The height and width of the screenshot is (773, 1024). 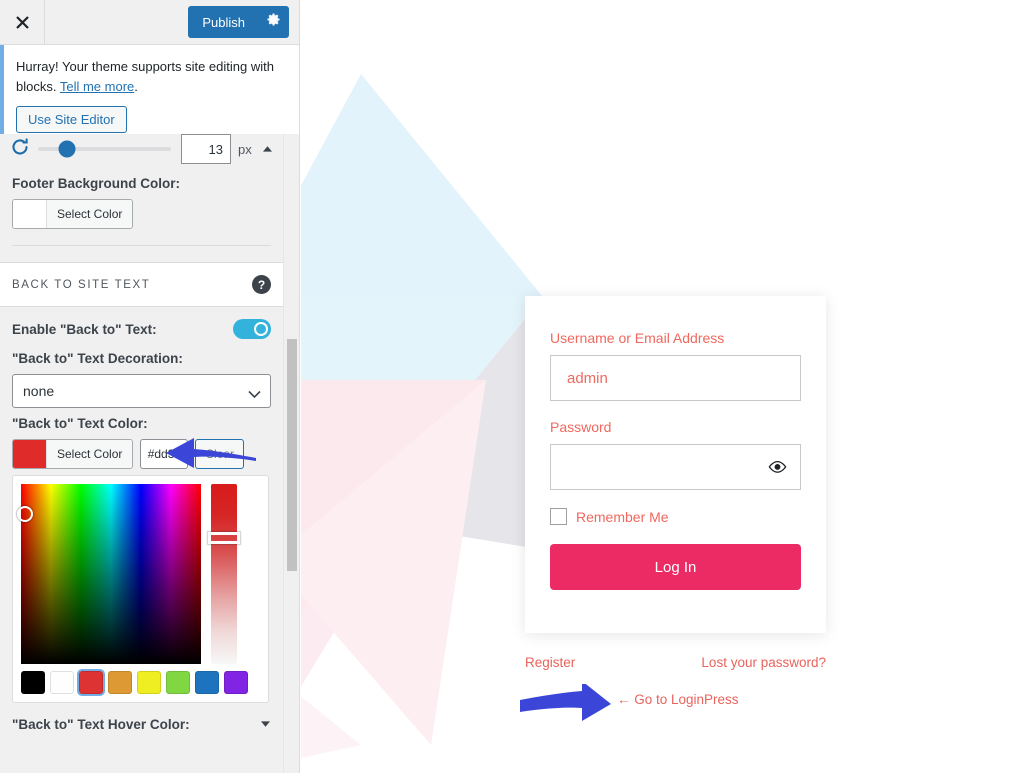 What do you see at coordinates (84, 329) in the screenshot?
I see `enable-back-to-text-label: Enable "Back to" Text:` at bounding box center [84, 329].